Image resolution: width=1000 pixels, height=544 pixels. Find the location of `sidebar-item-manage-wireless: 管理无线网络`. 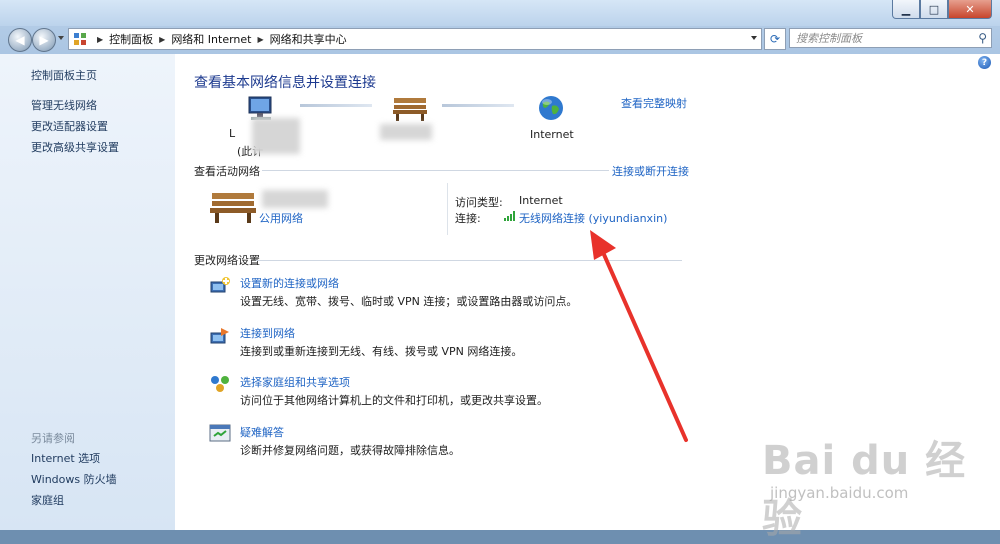

sidebar-item-manage-wireless: 管理无线网络 is located at coordinates (64, 105).